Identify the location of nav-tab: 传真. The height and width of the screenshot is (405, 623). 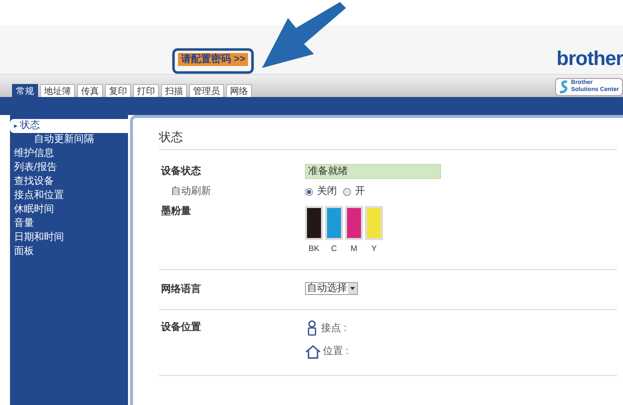
(90, 90).